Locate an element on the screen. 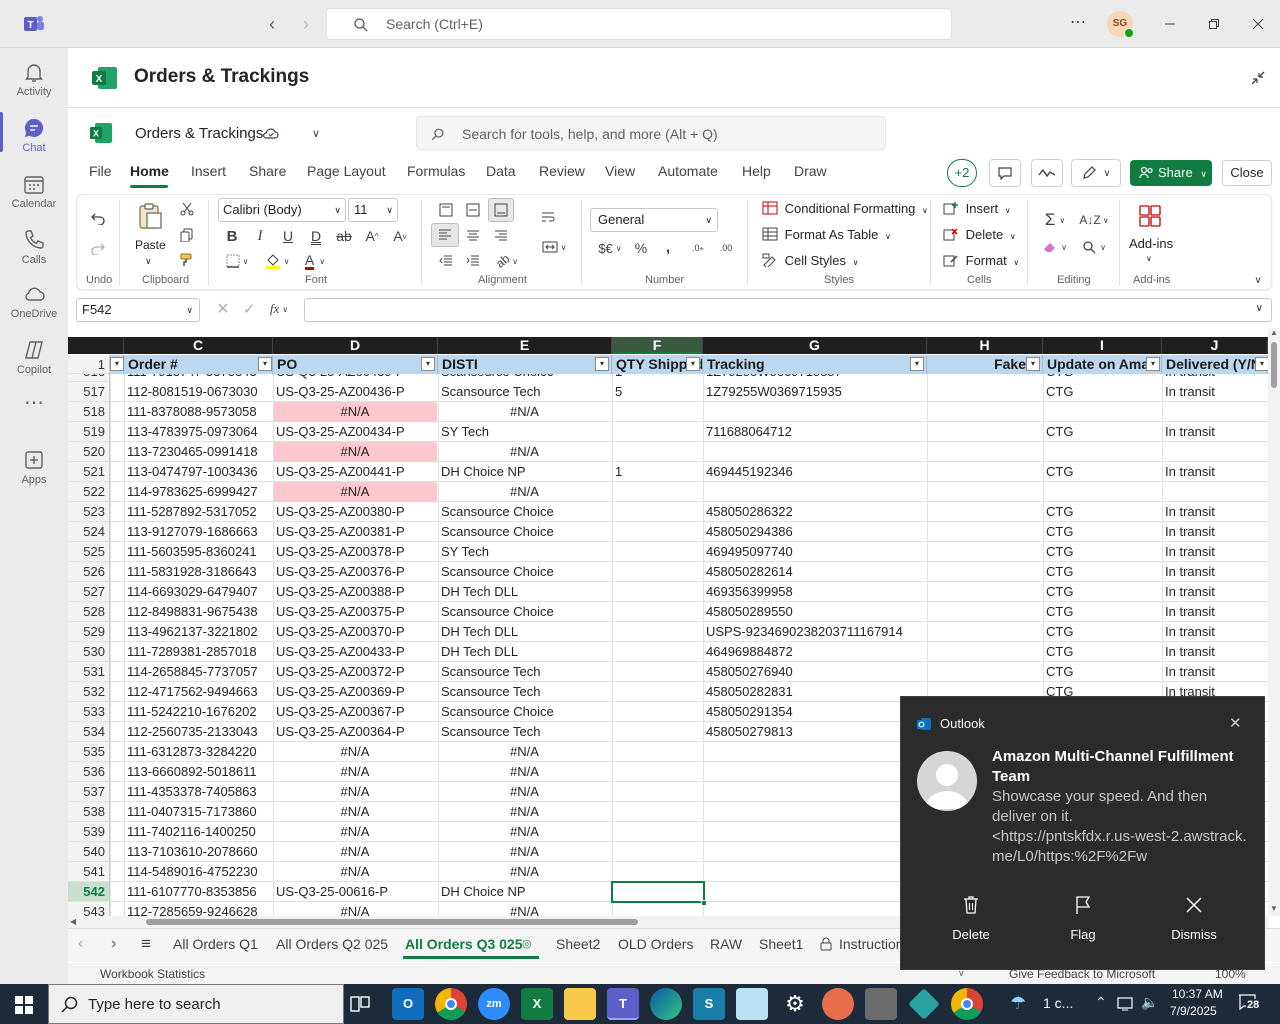 The image size is (1280, 1024). row-number: 525 is located at coordinates (89, 552).